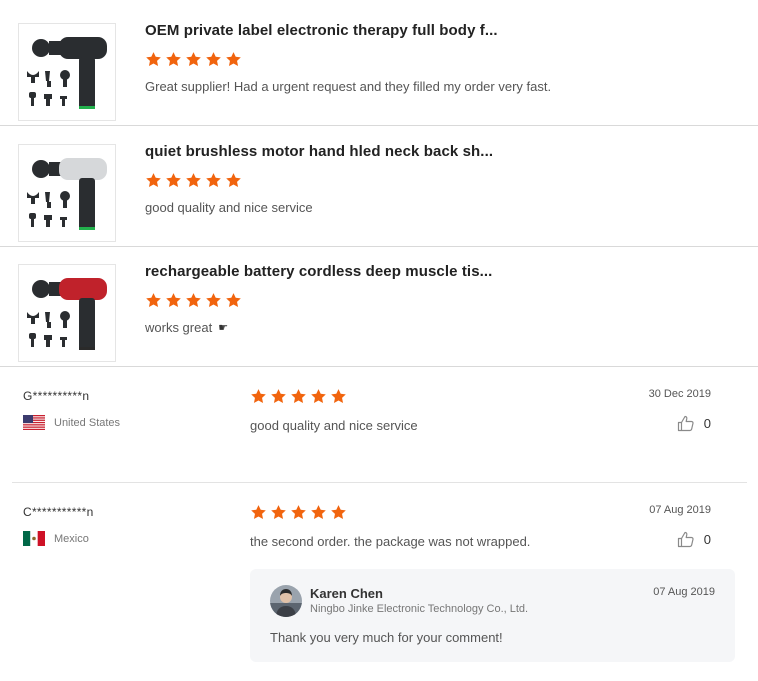  What do you see at coordinates (71, 538) in the screenshot?
I see `country-name: Mexico` at bounding box center [71, 538].